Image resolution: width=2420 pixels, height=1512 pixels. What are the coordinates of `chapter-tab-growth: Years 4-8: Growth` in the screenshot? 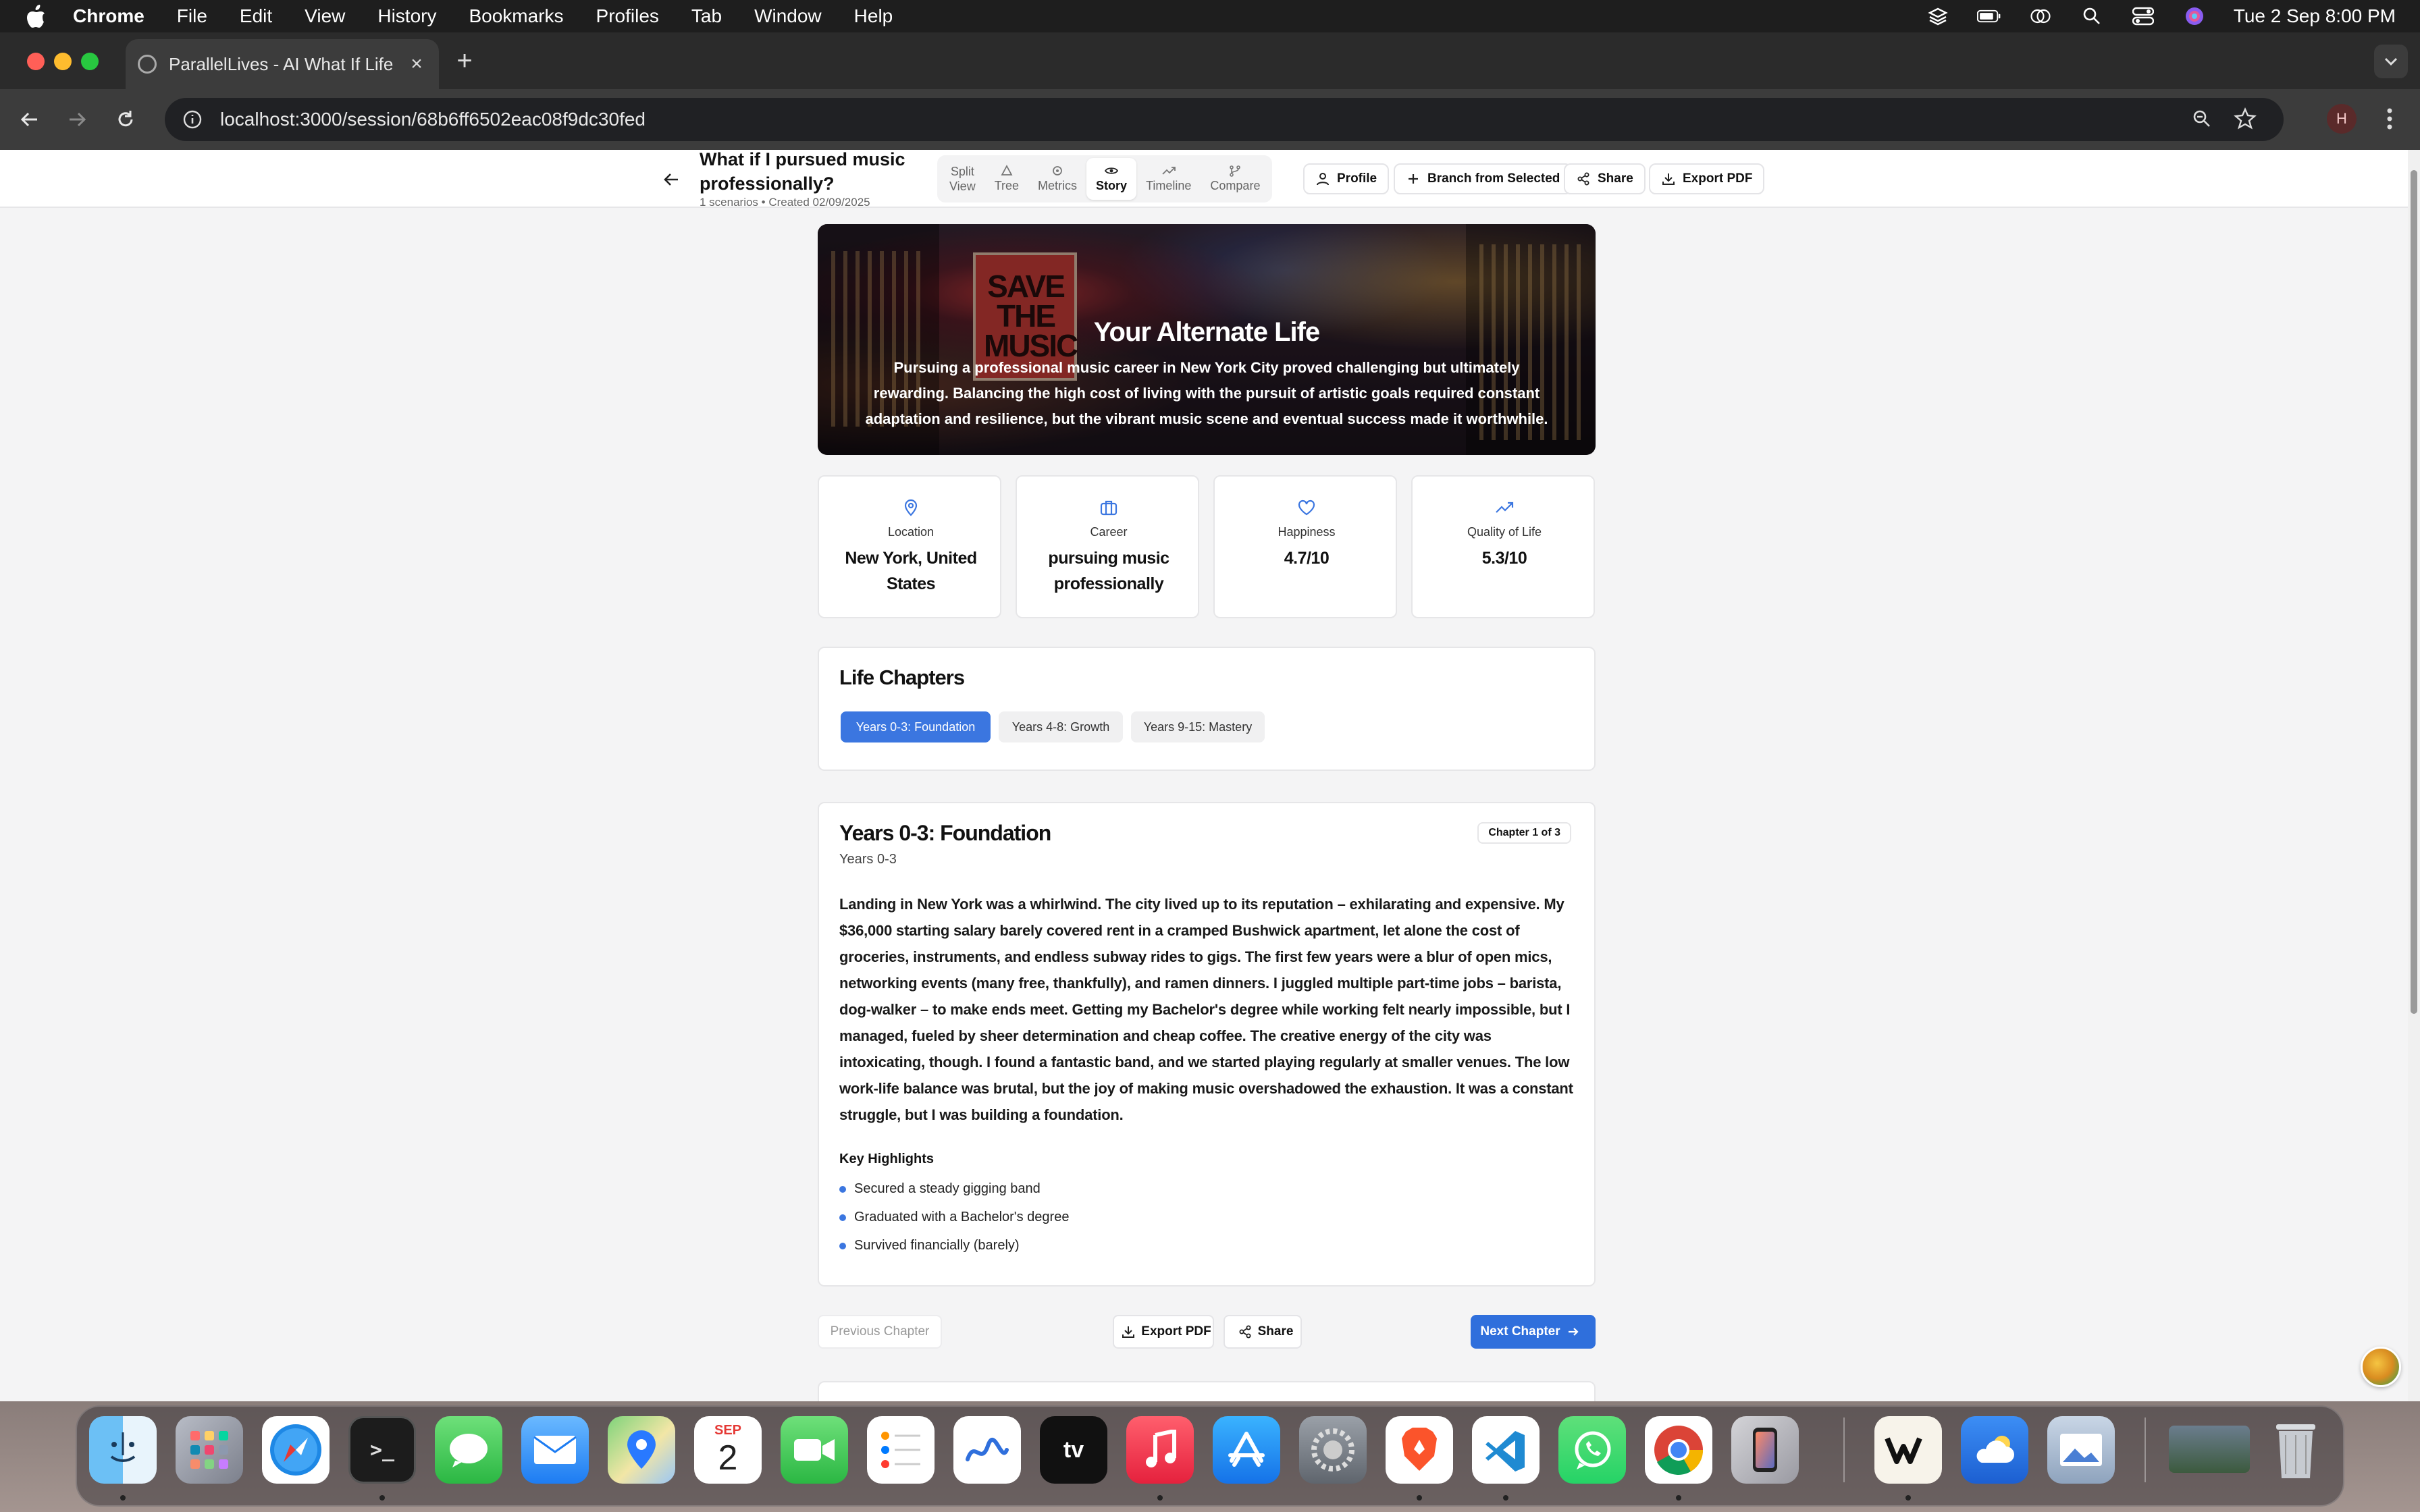 It's located at (1061, 726).